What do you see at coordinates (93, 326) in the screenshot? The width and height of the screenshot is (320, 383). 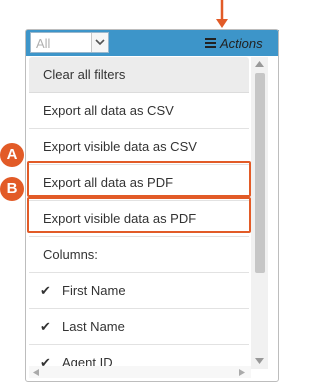 I see `column-label: Last Name` at bounding box center [93, 326].